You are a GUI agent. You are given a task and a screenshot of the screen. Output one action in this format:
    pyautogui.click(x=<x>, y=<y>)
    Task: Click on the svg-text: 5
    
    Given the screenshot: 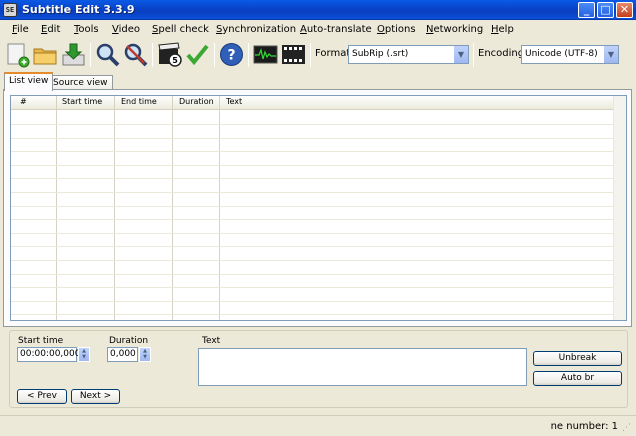 What is the action you would take?
    pyautogui.click(x=175, y=60)
    